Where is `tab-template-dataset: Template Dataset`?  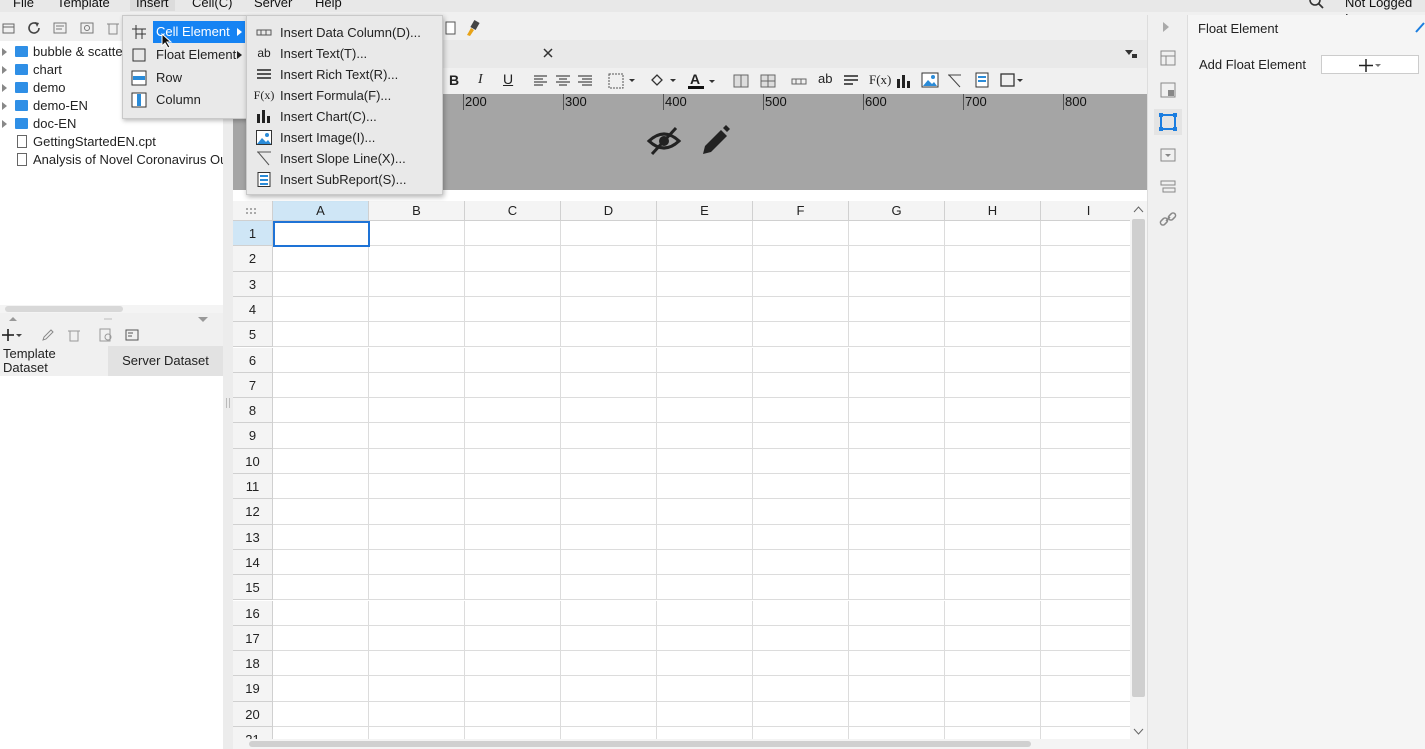 tab-template-dataset: Template Dataset is located at coordinates (53, 361).